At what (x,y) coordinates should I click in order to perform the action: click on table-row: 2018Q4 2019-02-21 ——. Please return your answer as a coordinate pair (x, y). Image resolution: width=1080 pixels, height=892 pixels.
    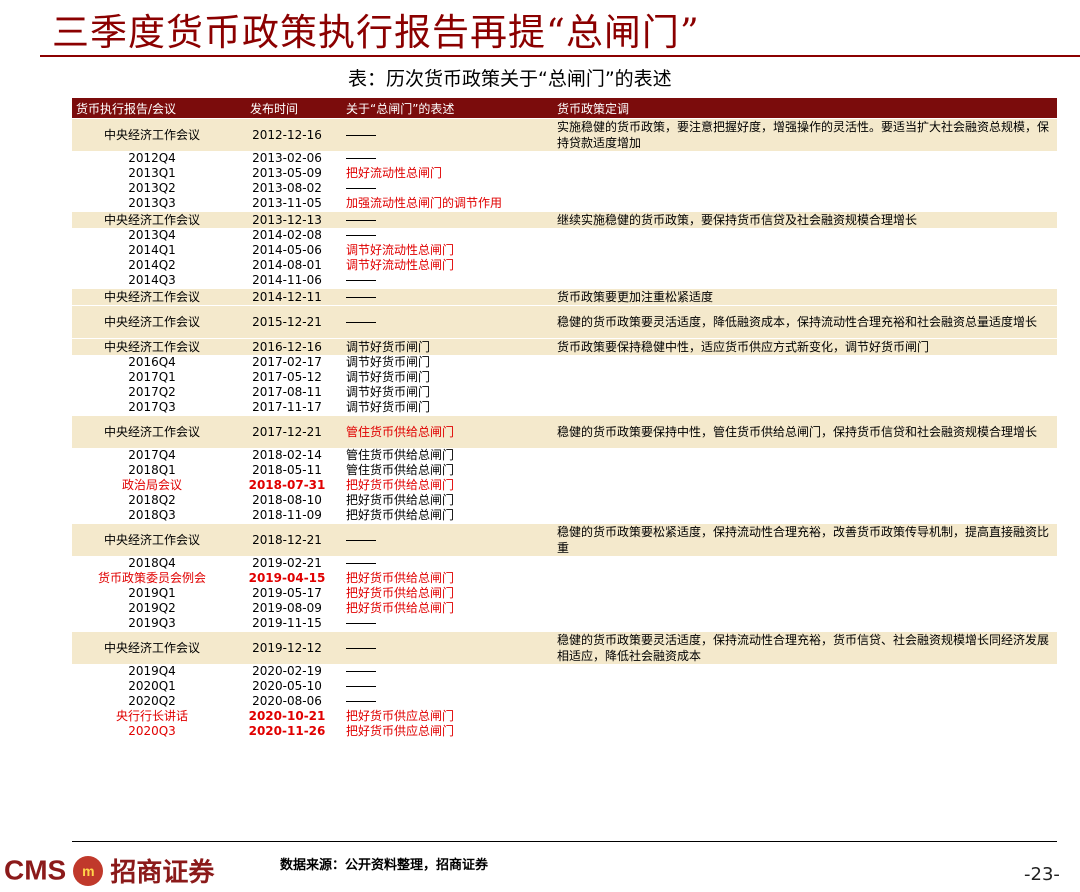
    Looking at the image, I should click on (564, 563).